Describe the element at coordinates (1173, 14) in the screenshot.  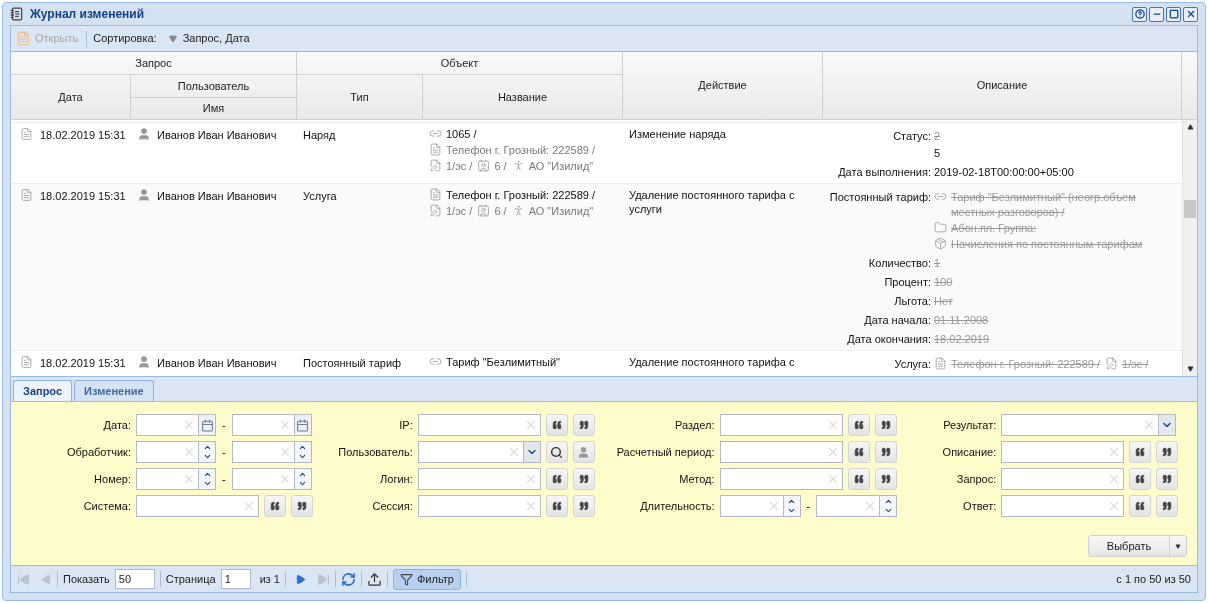
I see `maximize-button` at that location.